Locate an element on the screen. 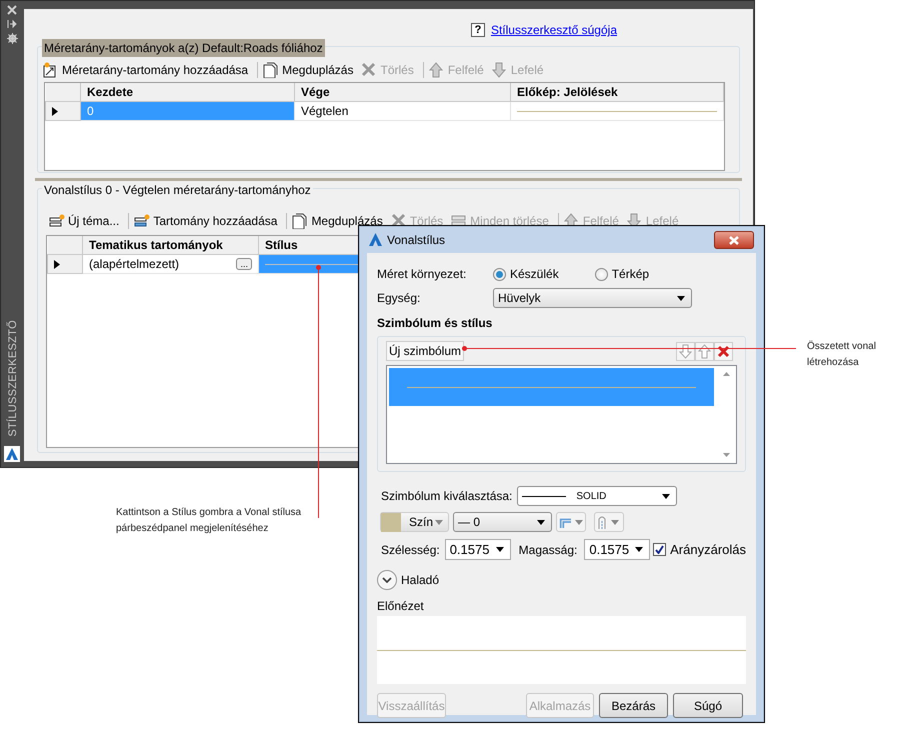 This screenshot has width=902, height=731. table-cell: Végtelen is located at coordinates (402, 111).